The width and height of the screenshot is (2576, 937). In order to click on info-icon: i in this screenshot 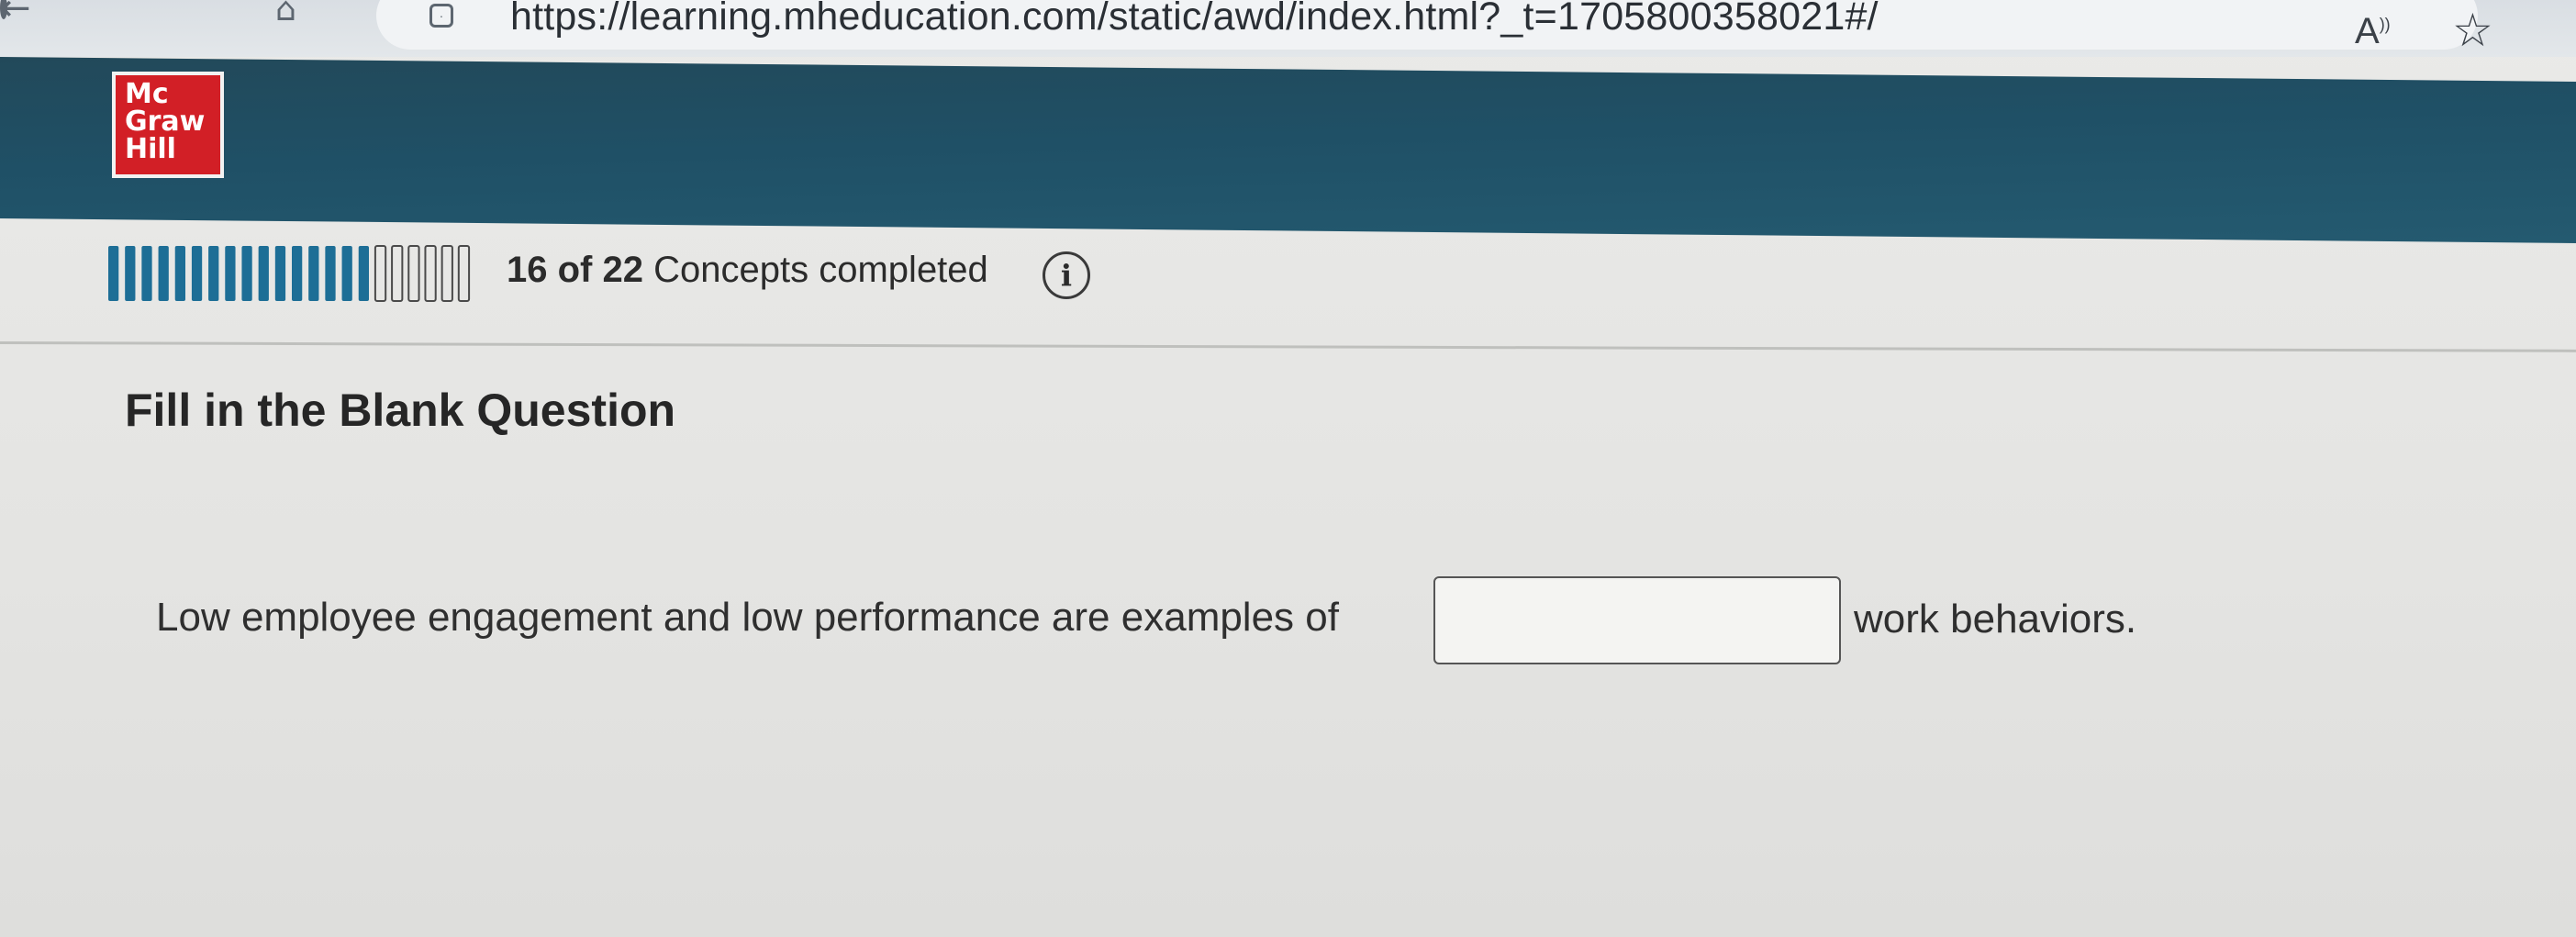, I will do `click(1066, 275)`.